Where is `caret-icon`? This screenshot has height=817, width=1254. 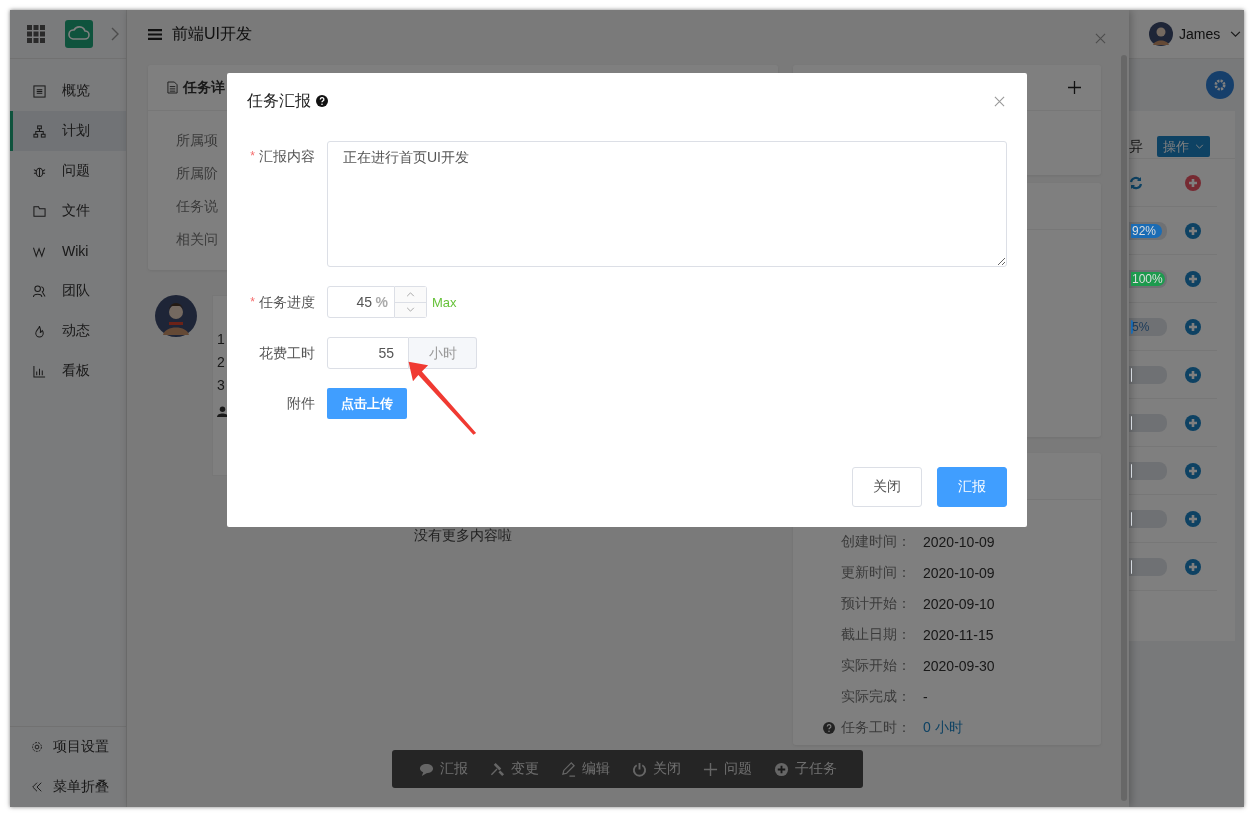 caret-icon is located at coordinates (1199, 146).